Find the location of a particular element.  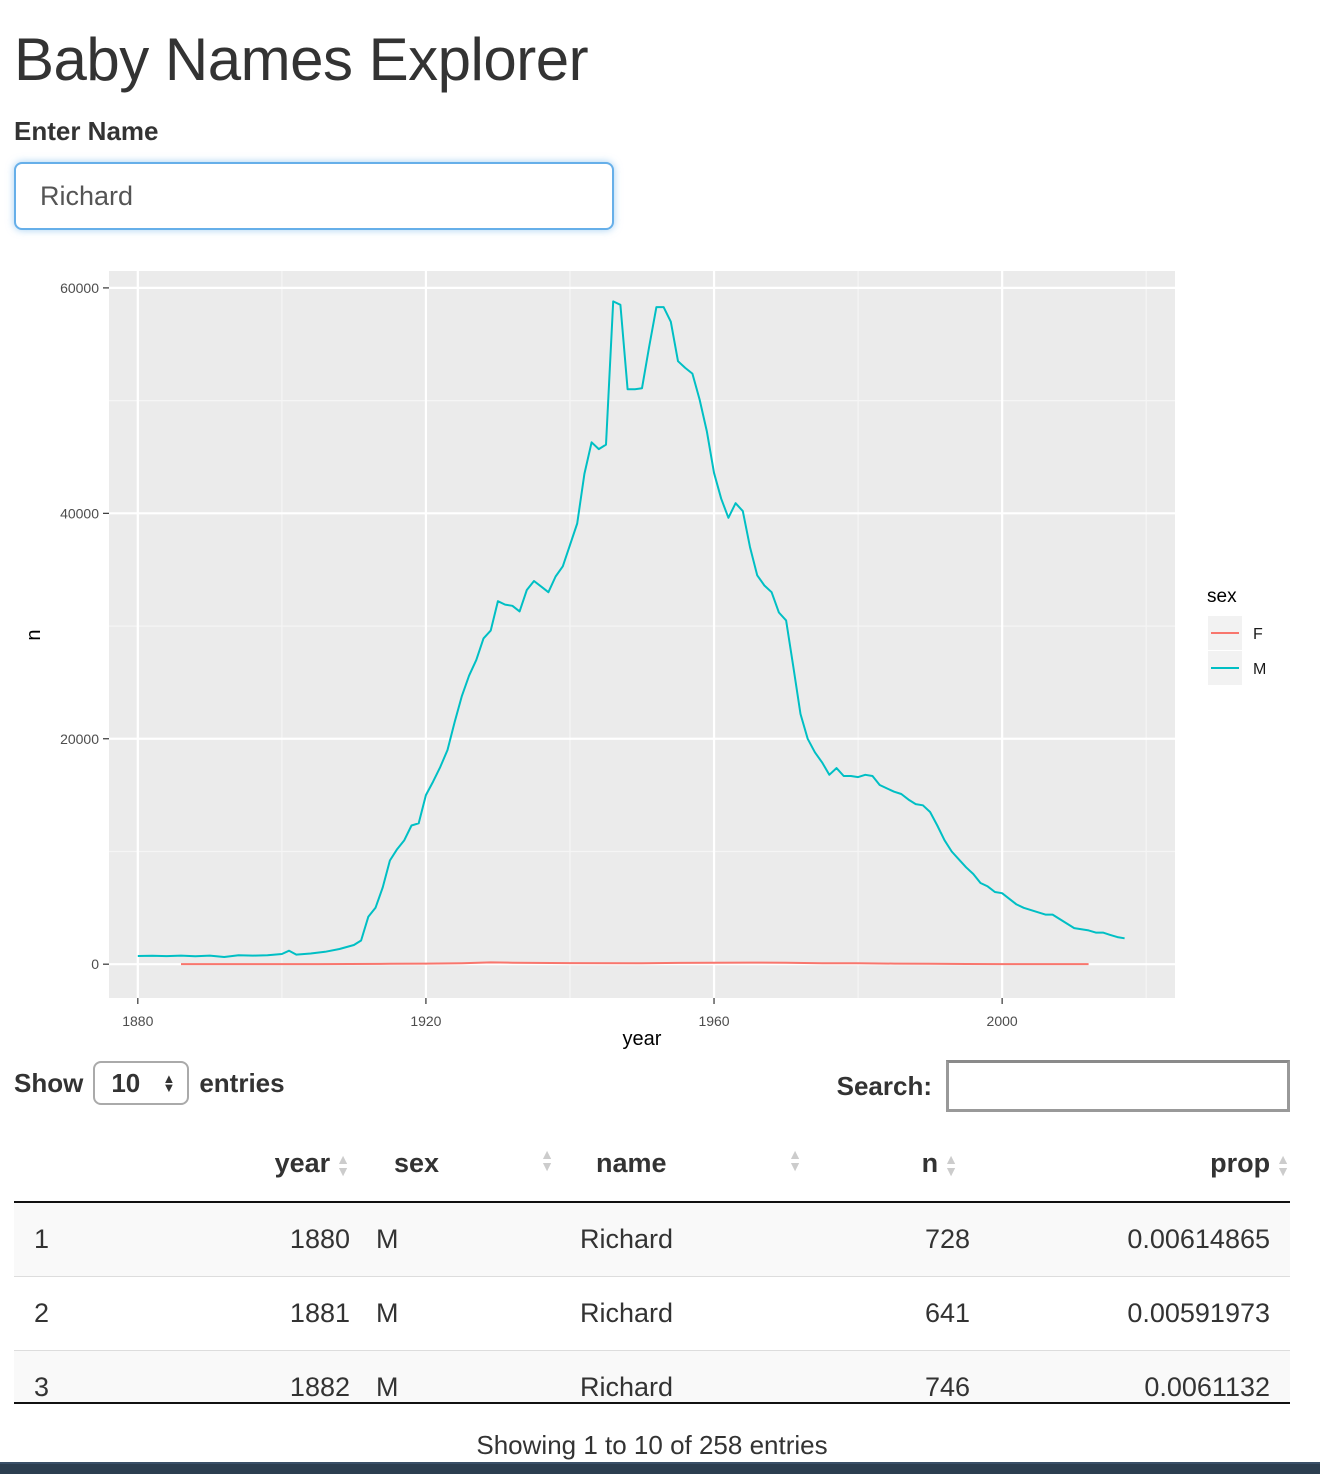

cell-prop: 0.0061132 is located at coordinates (1152, 1375).